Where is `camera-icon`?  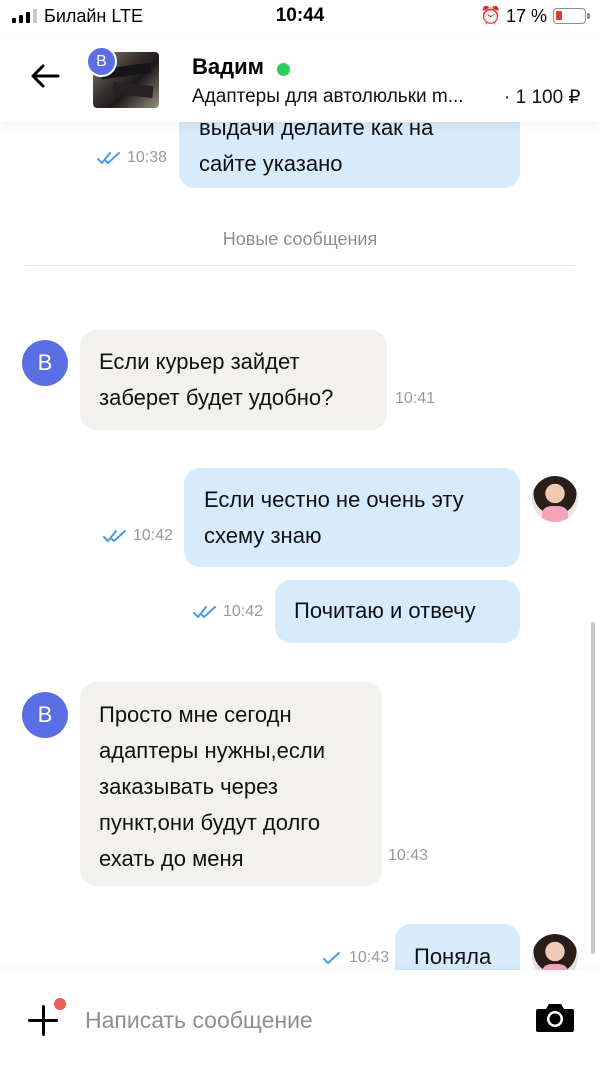 camera-icon is located at coordinates (555, 1018).